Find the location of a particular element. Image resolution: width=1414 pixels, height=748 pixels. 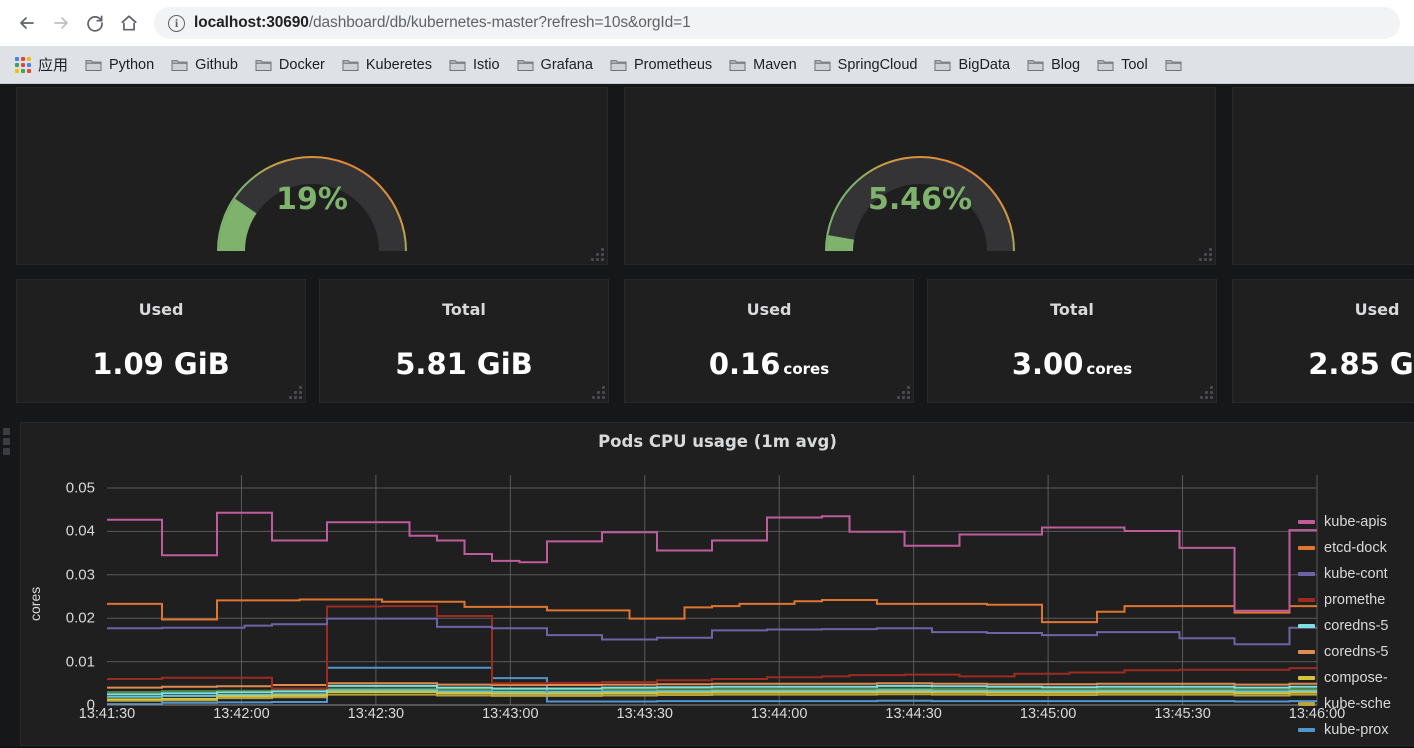

legend-label: kube-cont is located at coordinates (1356, 574).